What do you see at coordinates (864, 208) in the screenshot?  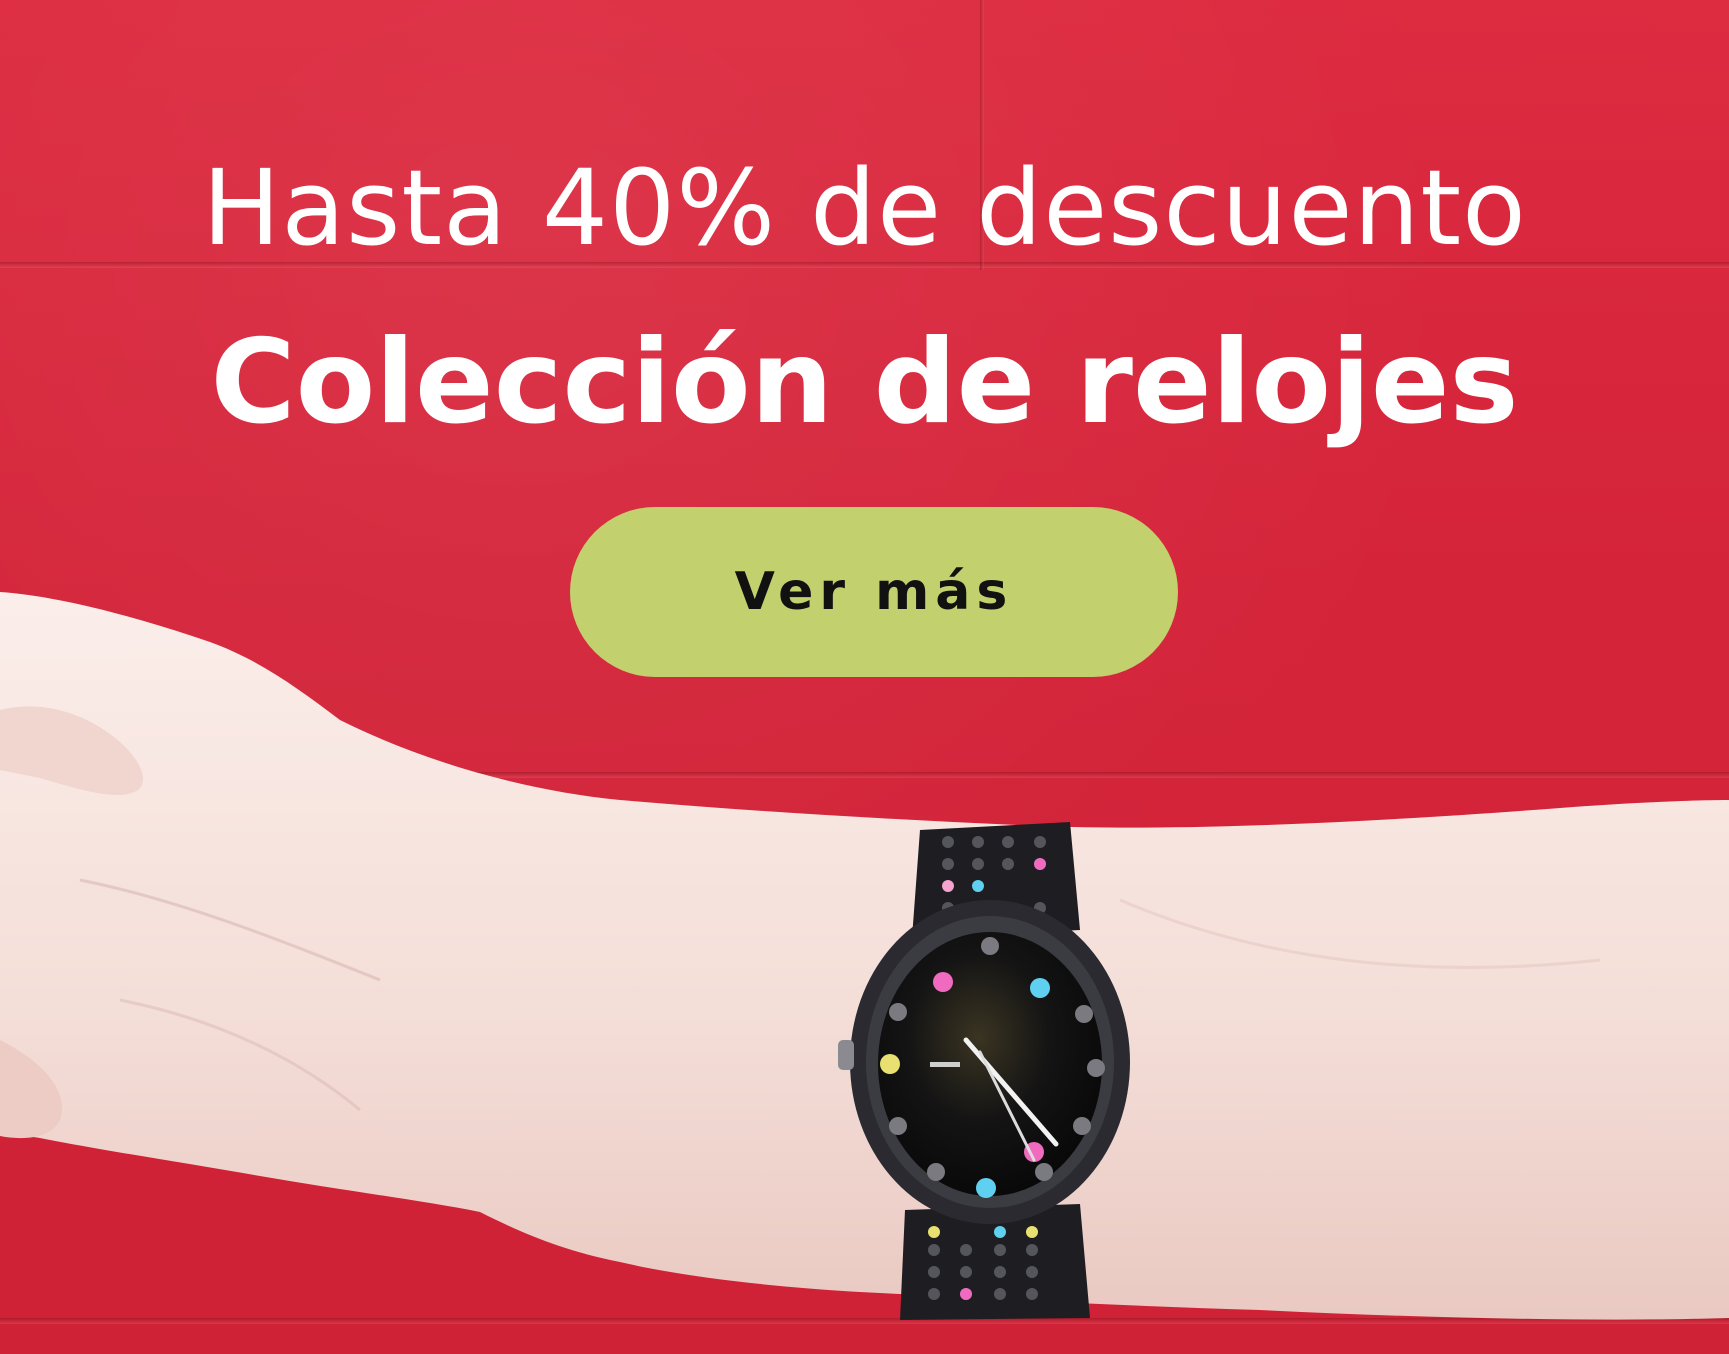 I see `discount-headline: Hasta 40% de descuento` at bounding box center [864, 208].